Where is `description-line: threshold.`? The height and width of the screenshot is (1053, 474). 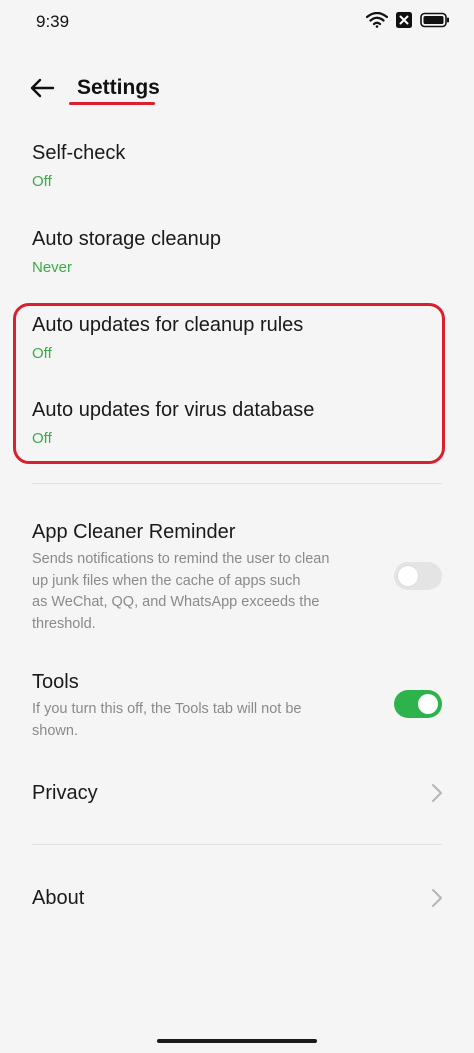 description-line: threshold. is located at coordinates (64, 623).